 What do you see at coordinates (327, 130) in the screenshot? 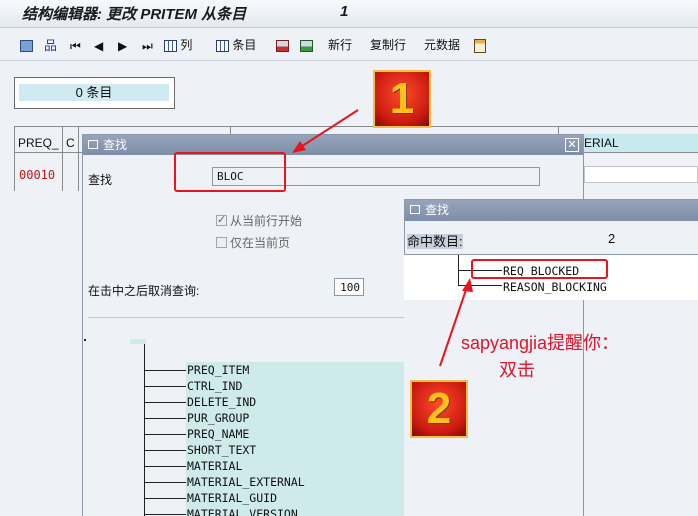
I see `arrow-to-search` at bounding box center [327, 130].